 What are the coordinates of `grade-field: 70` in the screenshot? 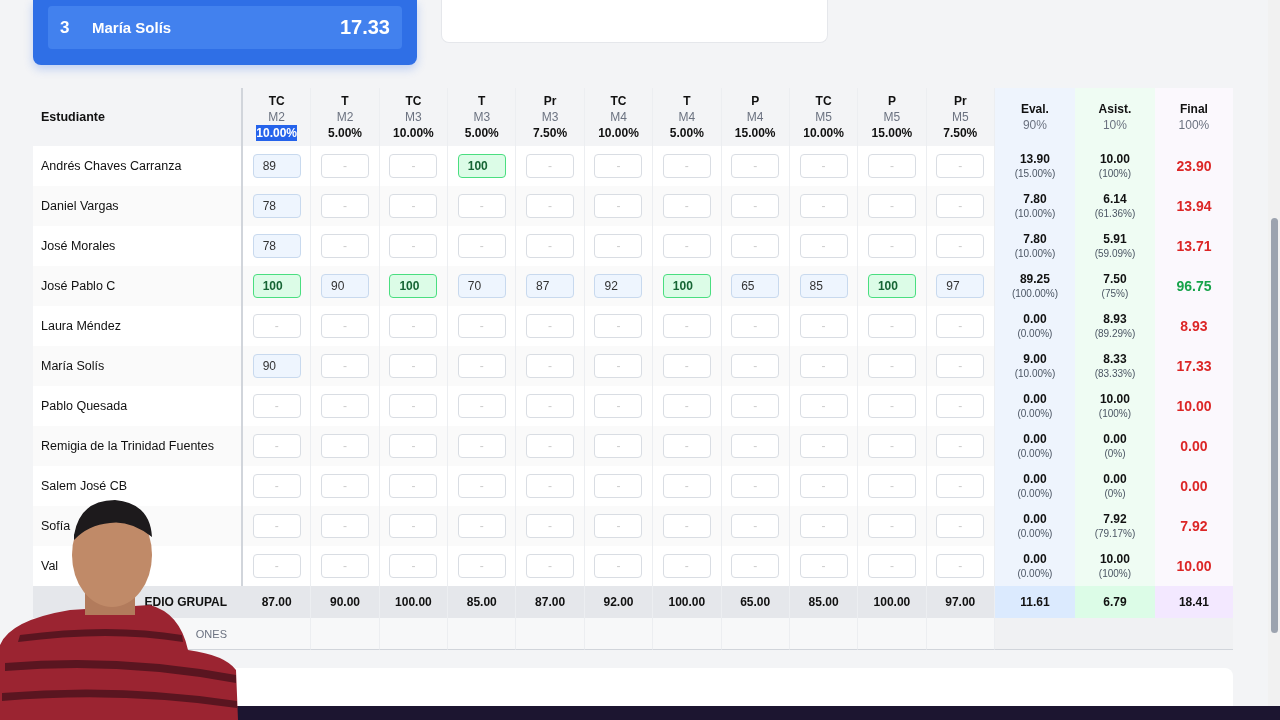 It's located at (481, 286).